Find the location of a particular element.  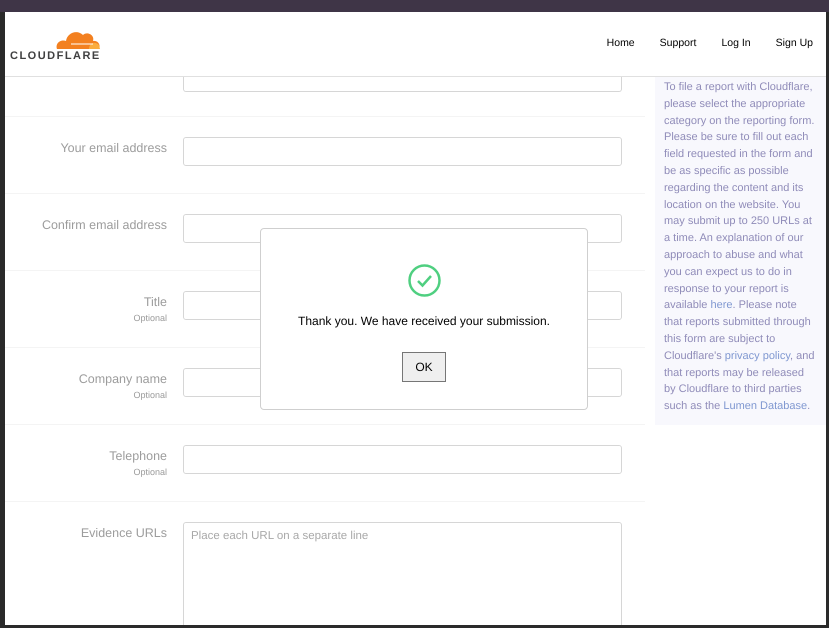

field-label: Title is located at coordinates (155, 302).